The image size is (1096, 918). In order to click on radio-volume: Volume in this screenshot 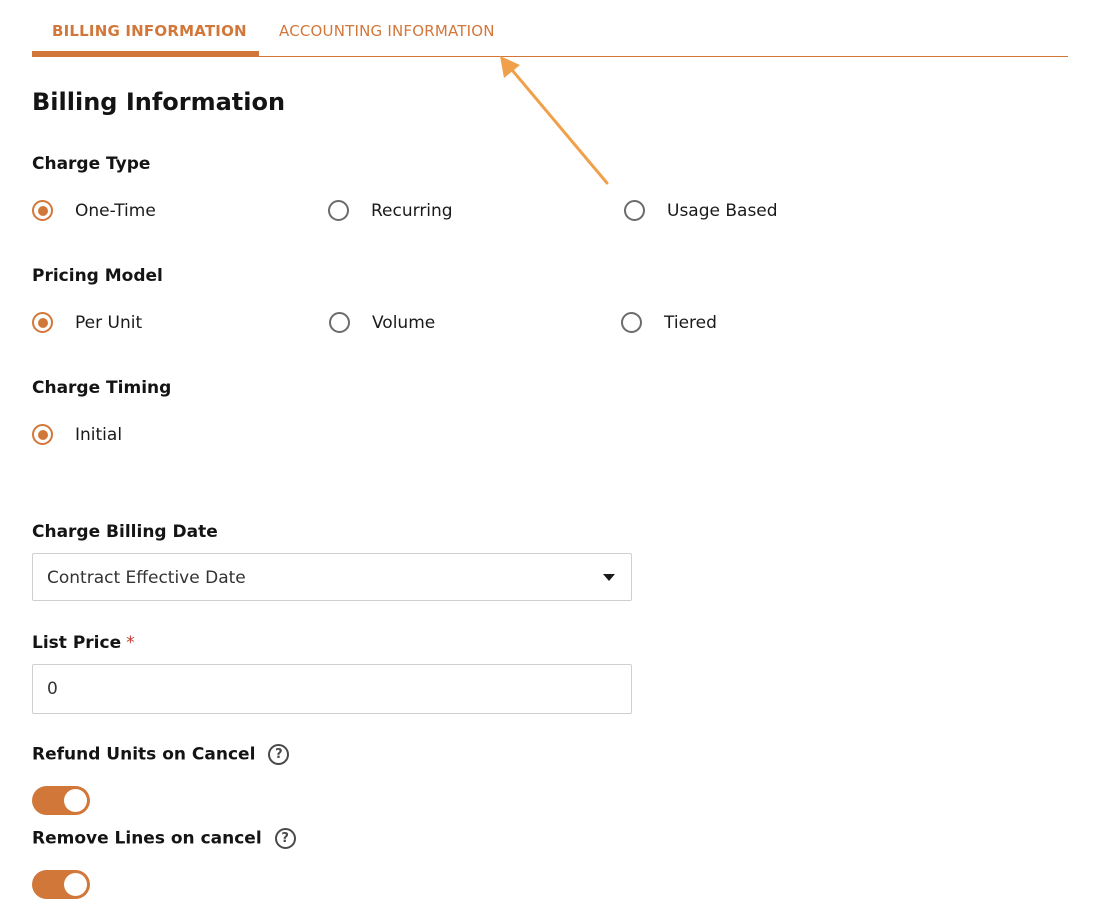, I will do `click(382, 322)`.